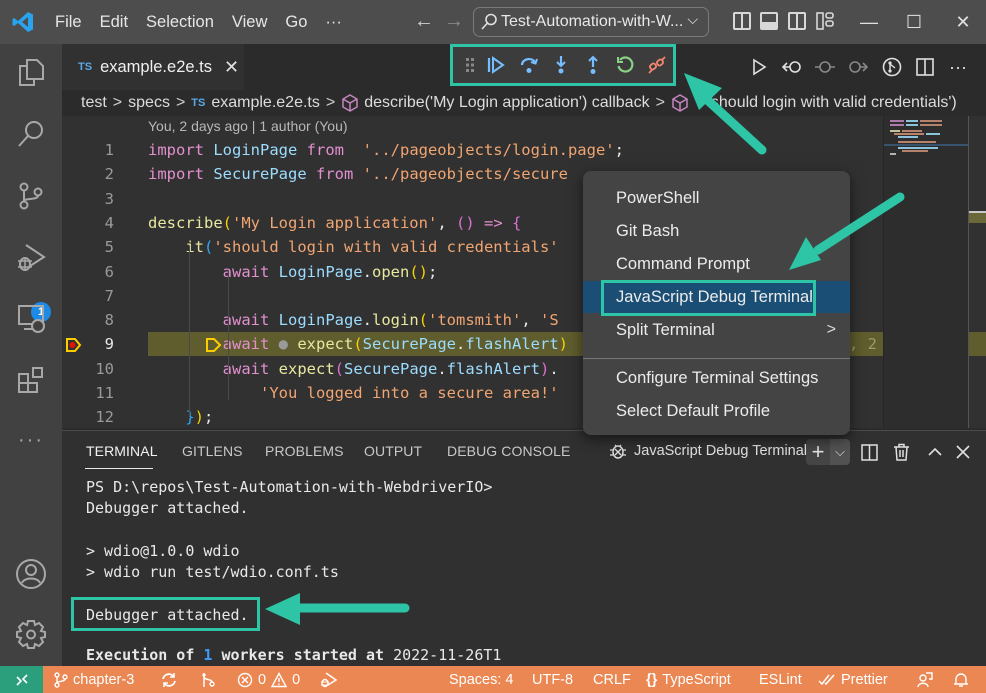  I want to click on go-forward-change-icon, so click(858, 67).